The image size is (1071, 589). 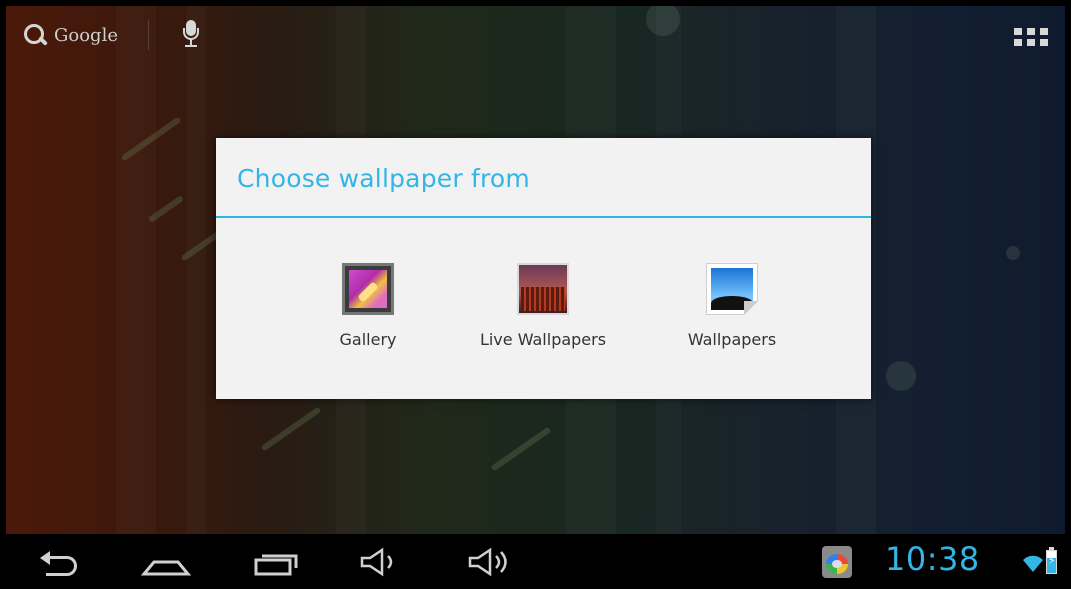 I want to click on wifi-icon, so click(x=1033, y=564).